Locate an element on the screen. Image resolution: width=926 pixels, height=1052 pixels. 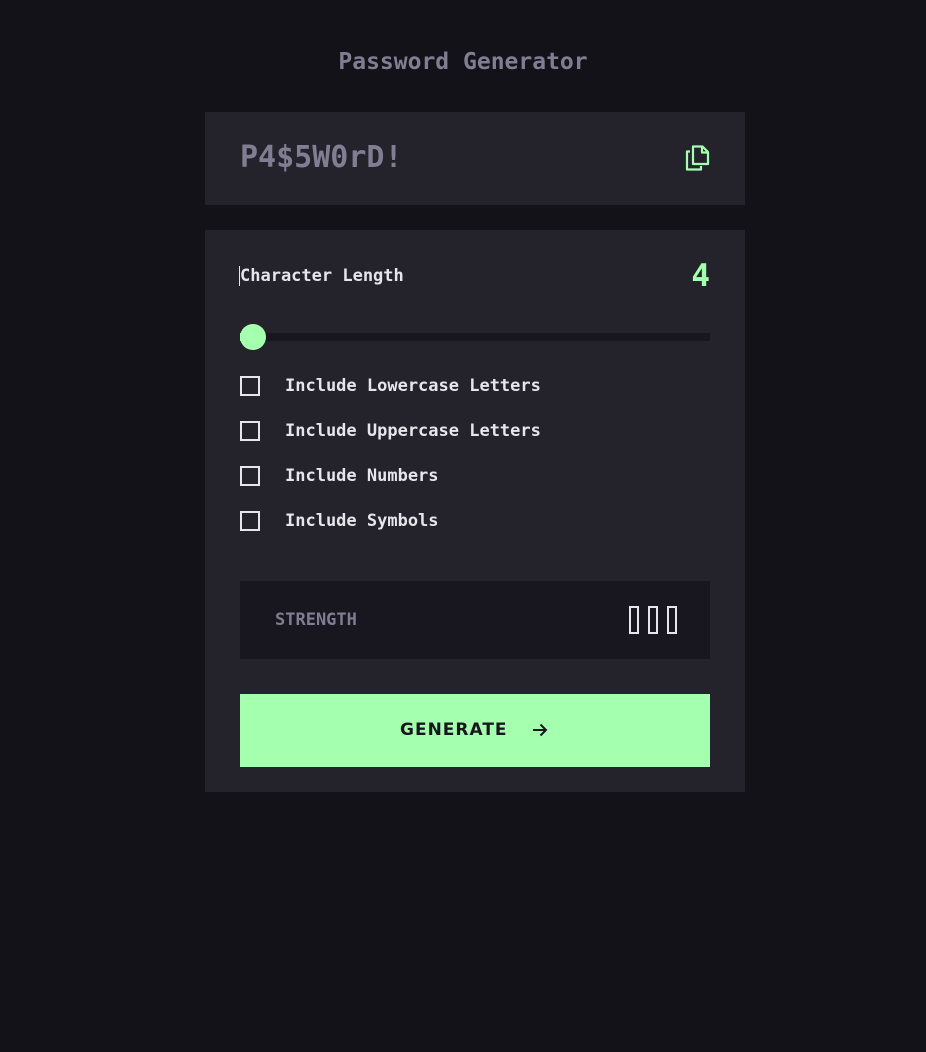
symbols-checkbox is located at coordinates (250, 521).